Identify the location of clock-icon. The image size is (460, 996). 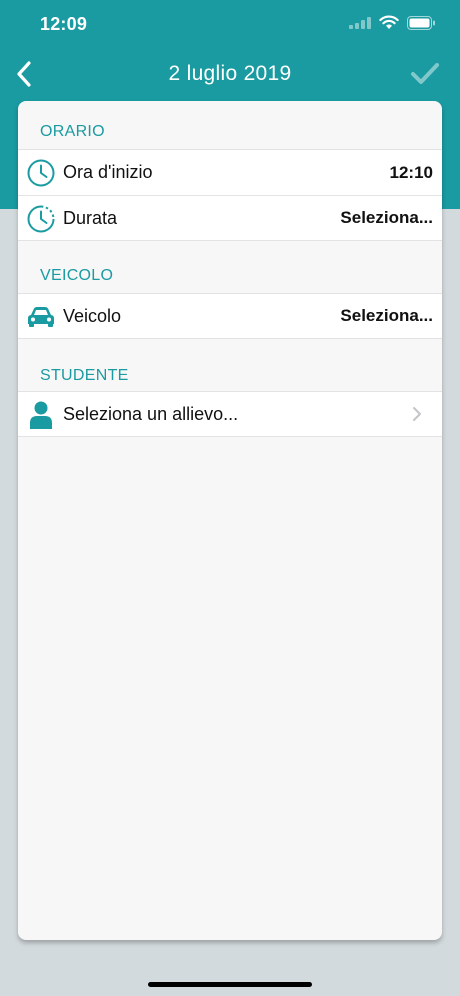
(41, 173).